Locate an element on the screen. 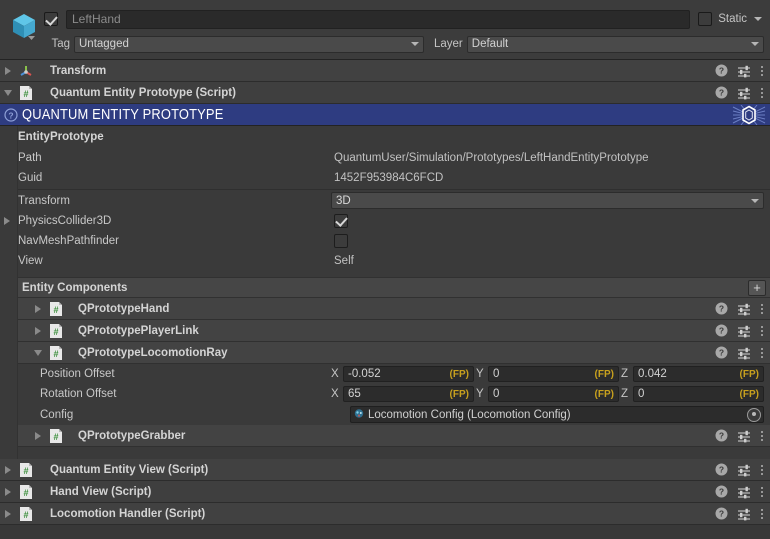  object-picker-icon is located at coordinates (754, 414).